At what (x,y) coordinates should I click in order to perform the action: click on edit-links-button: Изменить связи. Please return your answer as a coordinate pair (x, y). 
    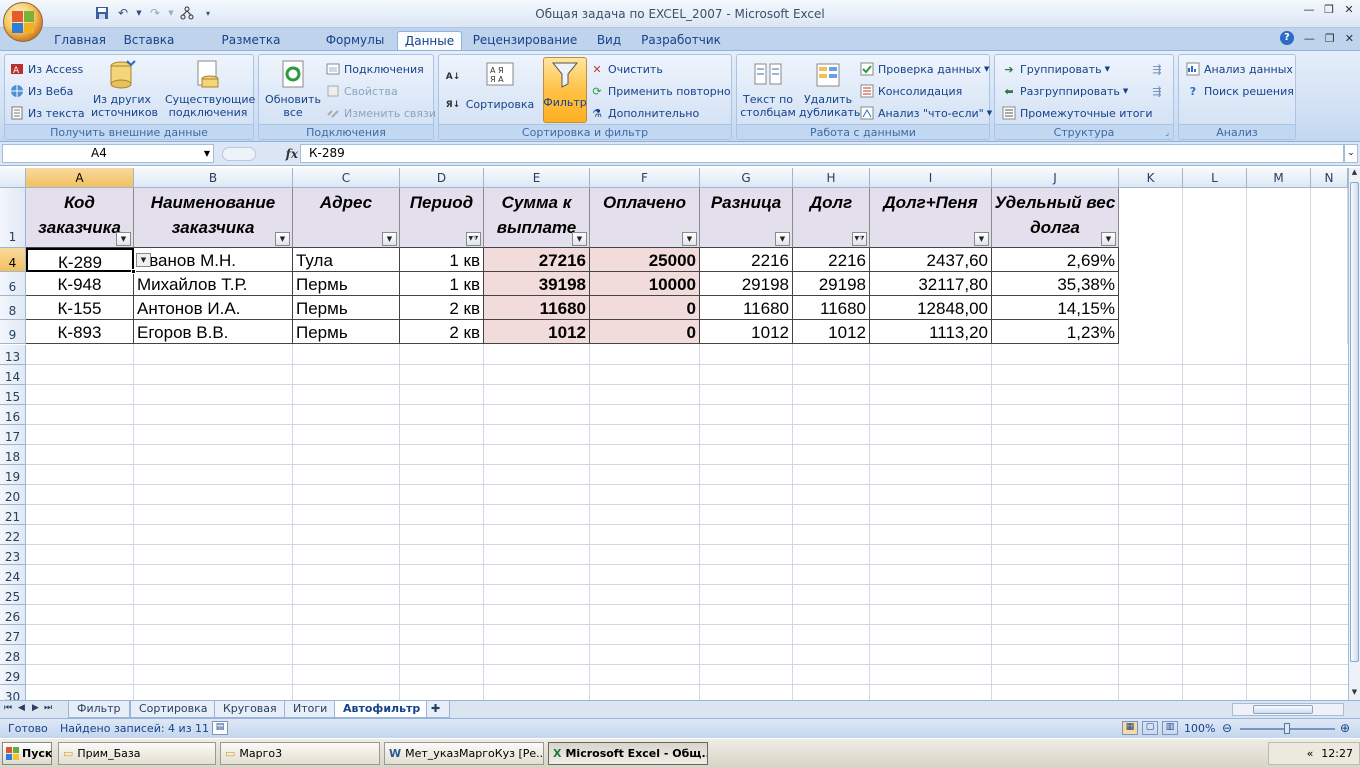
    Looking at the image, I should click on (380, 113).